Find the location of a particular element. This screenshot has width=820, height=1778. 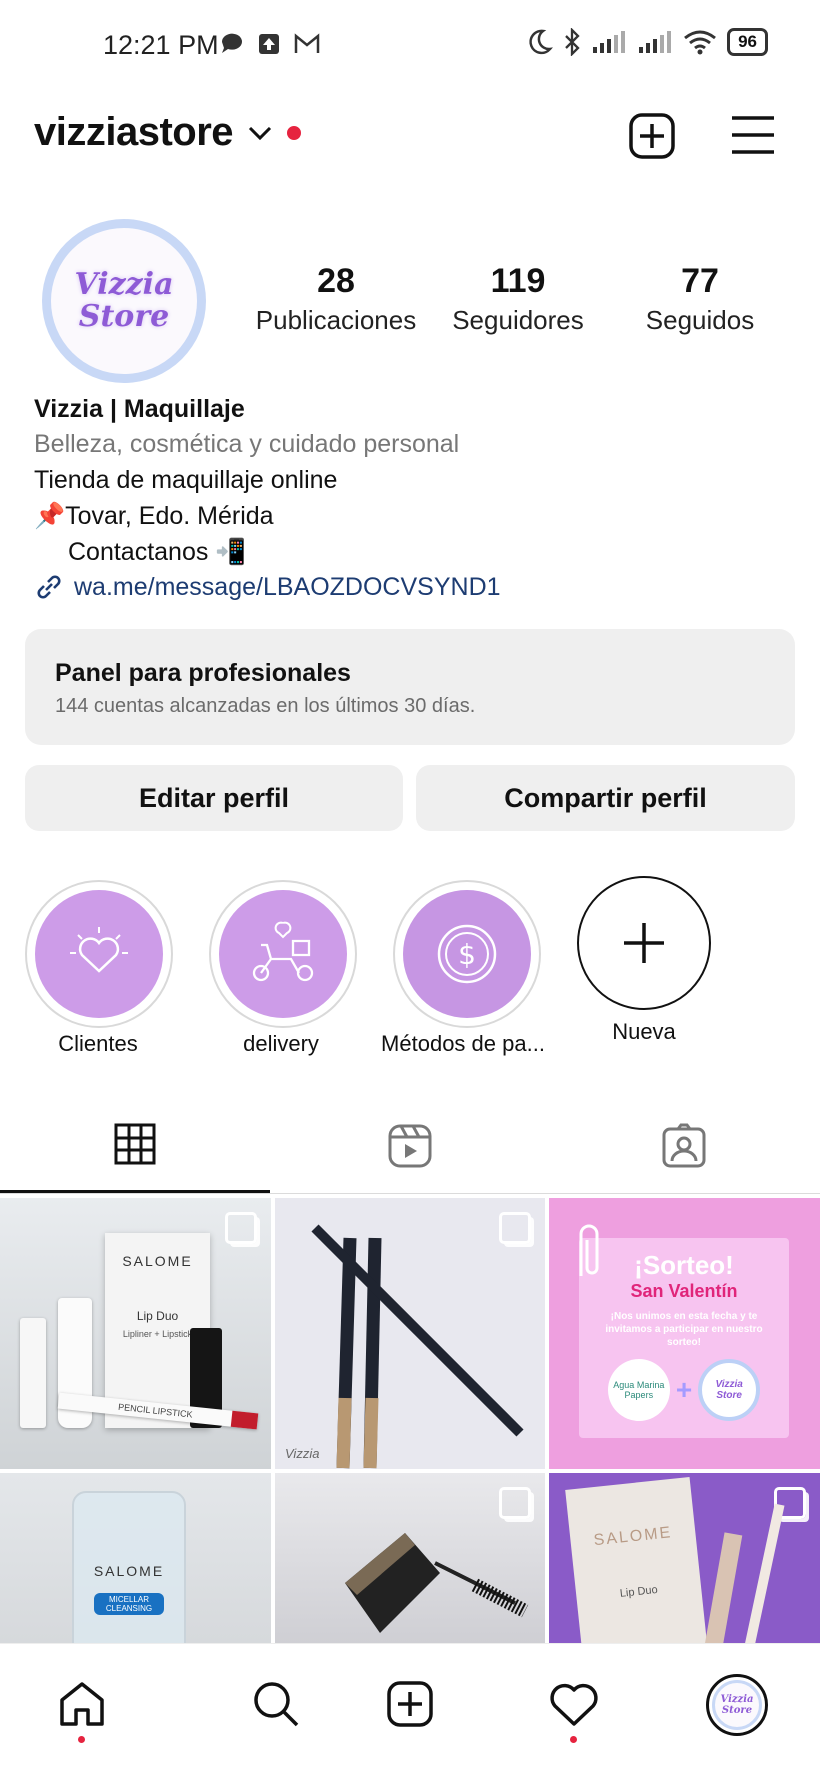

reels-tab-icon is located at coordinates (410, 1146).